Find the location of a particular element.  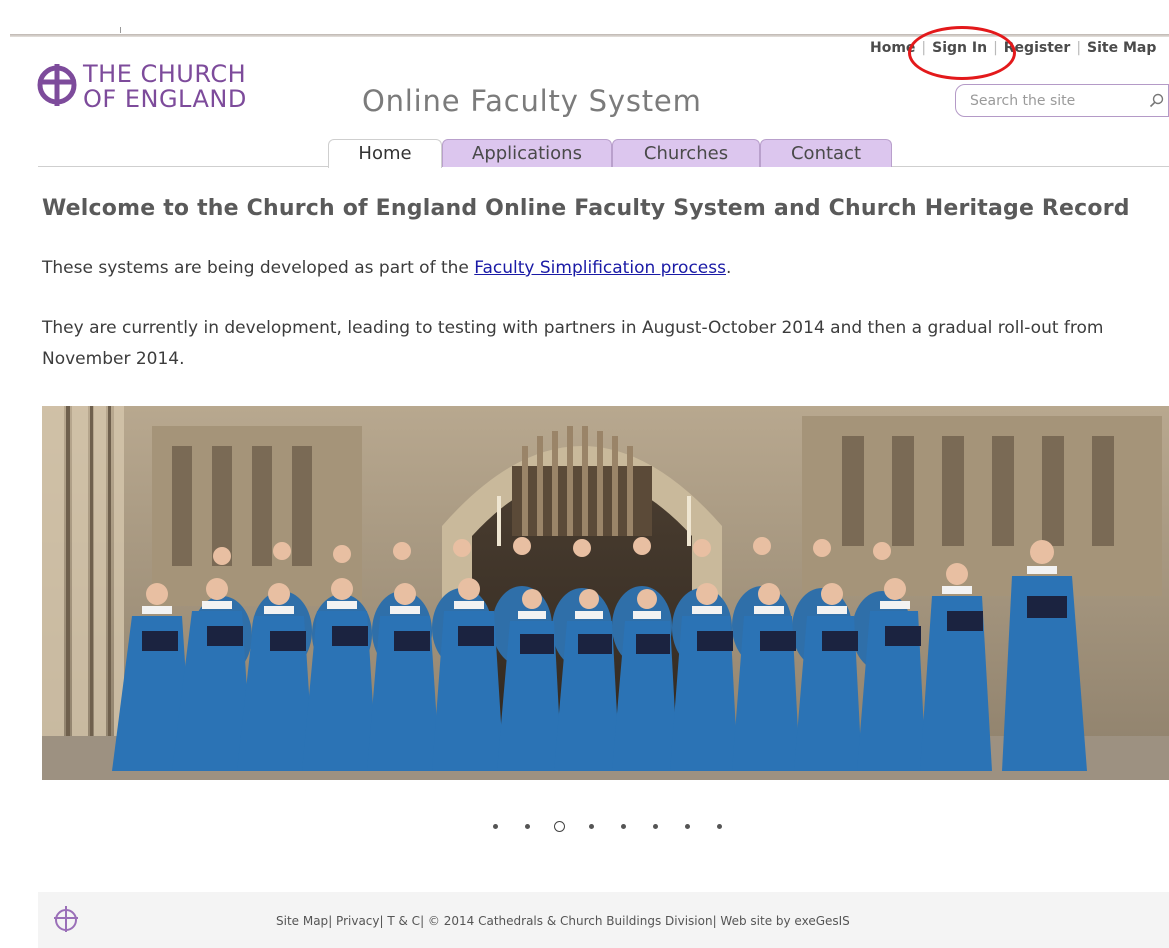

search-box is located at coordinates (1062, 100).